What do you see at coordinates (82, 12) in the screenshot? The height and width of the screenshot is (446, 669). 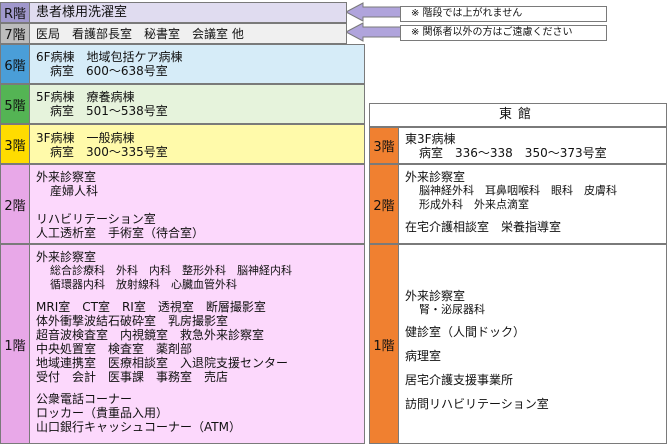 I see `floor-r-line: 患者様用洗濯室` at bounding box center [82, 12].